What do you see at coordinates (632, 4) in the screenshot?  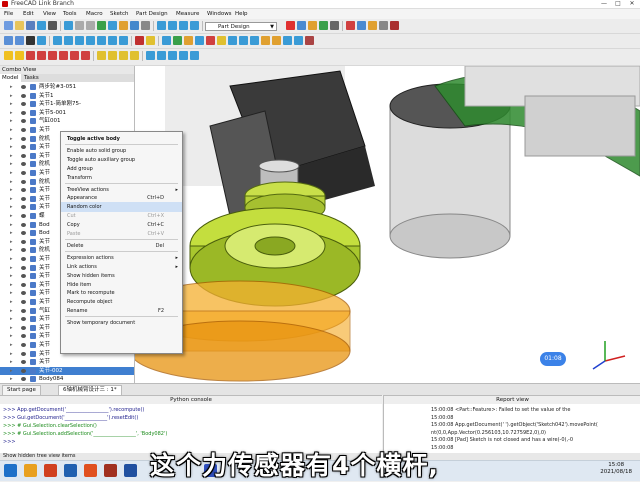 I see `close-button: ✕` at bounding box center [632, 4].